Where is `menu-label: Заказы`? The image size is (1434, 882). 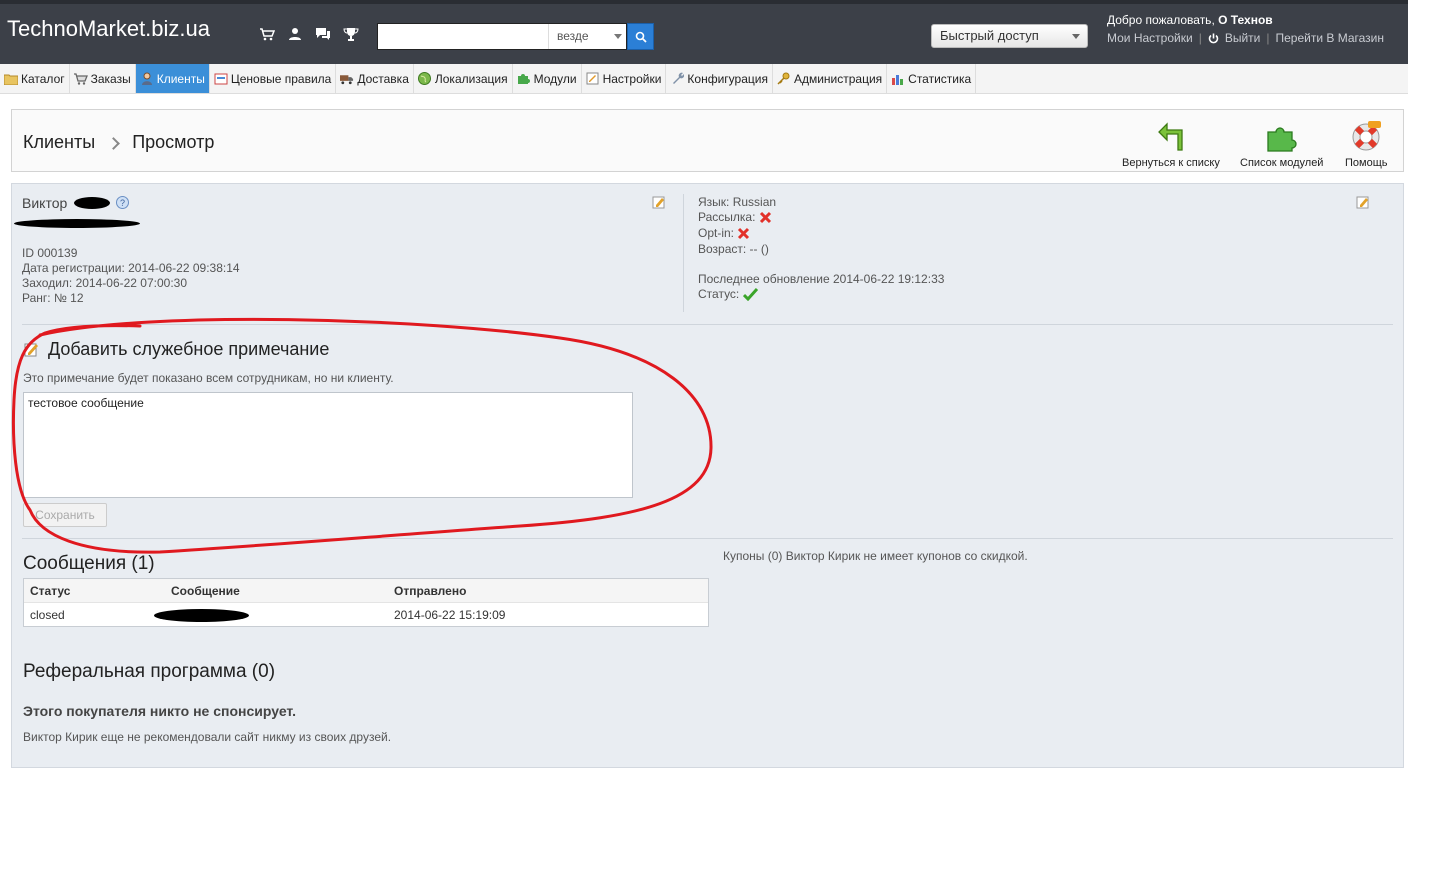 menu-label: Заказы is located at coordinates (110, 78).